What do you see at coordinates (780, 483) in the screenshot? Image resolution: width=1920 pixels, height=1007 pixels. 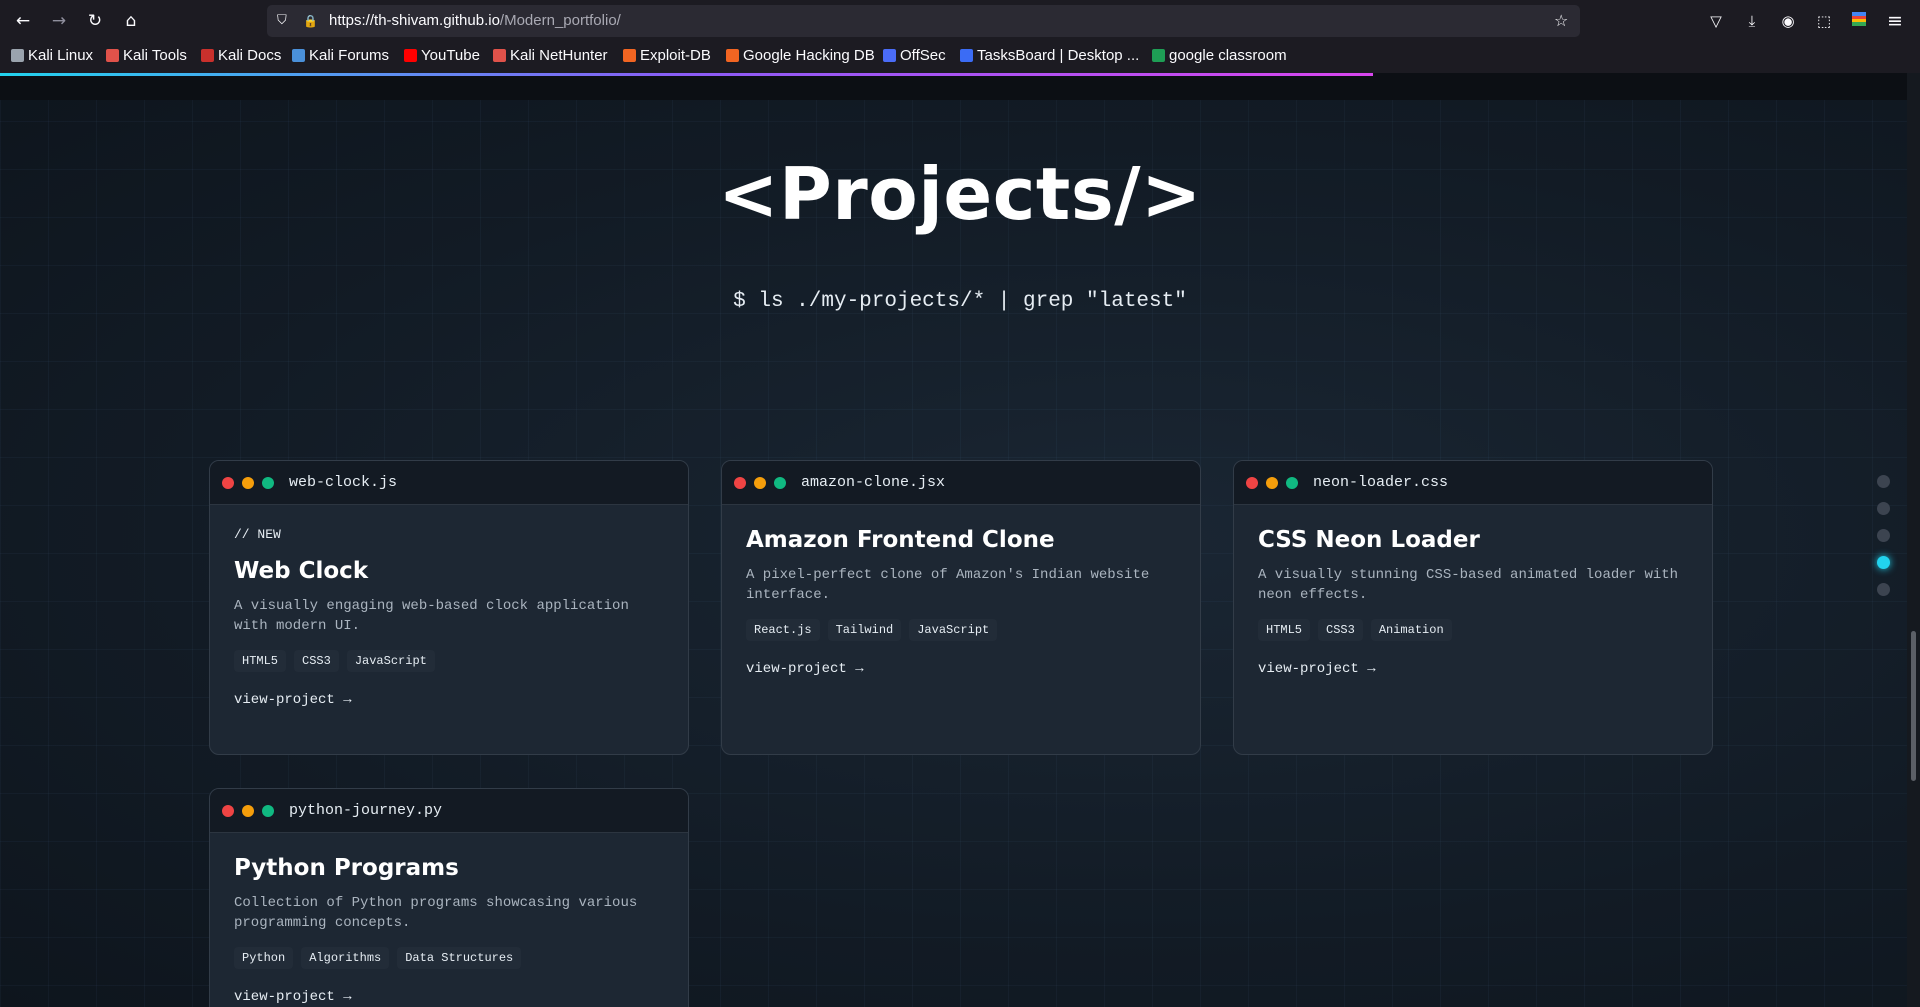 I see `green-dot-icon` at bounding box center [780, 483].